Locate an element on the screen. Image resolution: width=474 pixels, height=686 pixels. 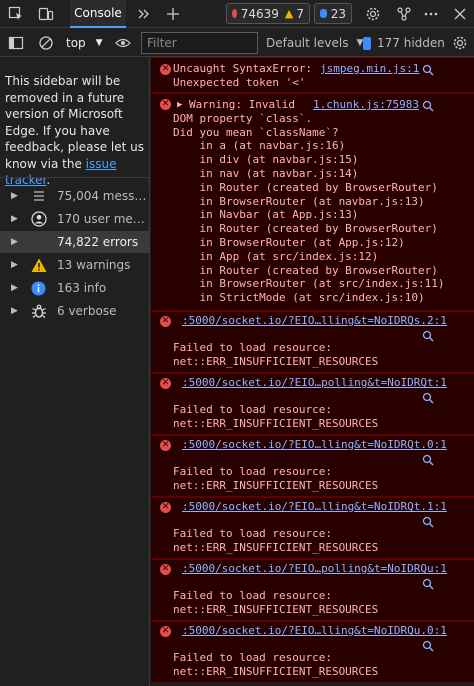
more-tabs-icon is located at coordinates (144, 14).